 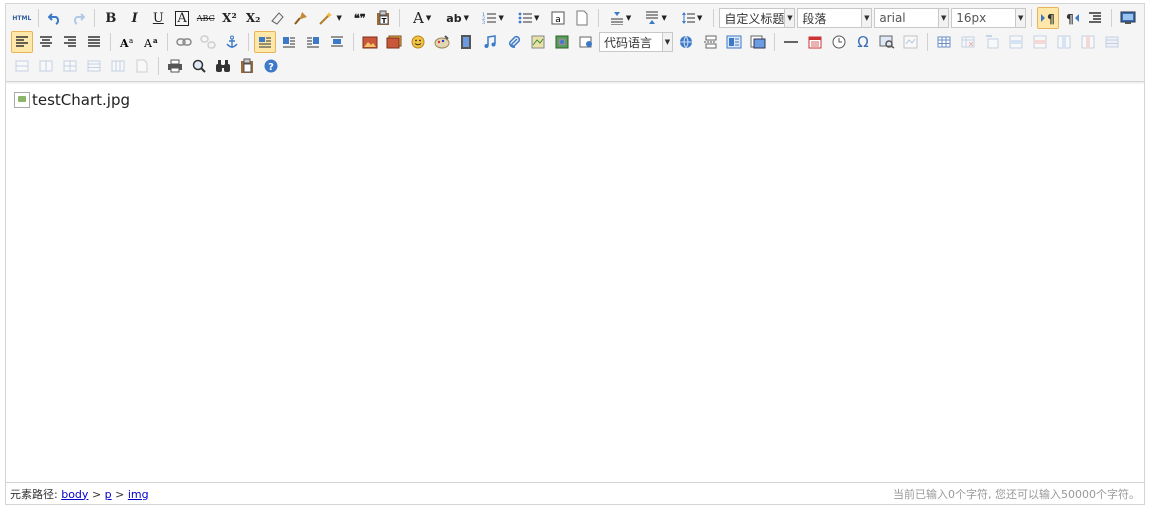 I want to click on toolbar-row-2: Aa Aa 代码语言 ▼ Ω, so click(x=575, y=42).